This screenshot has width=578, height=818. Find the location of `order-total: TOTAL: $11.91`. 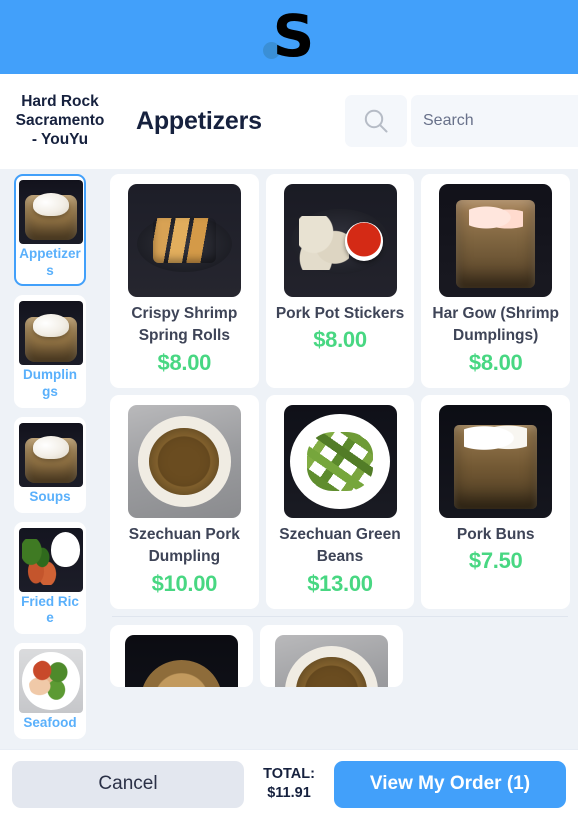

order-total: TOTAL: $11.91 is located at coordinates (289, 784).